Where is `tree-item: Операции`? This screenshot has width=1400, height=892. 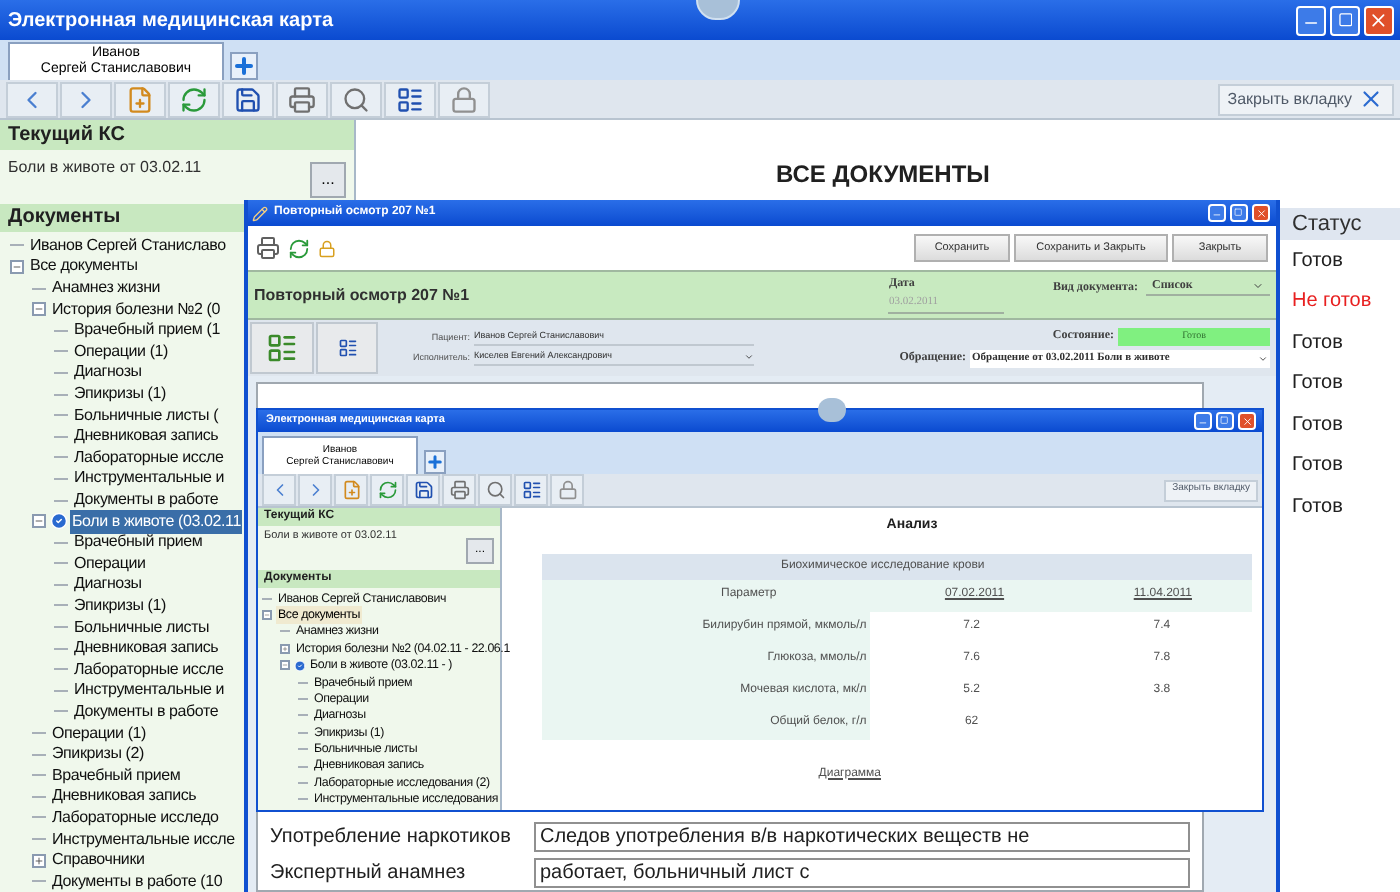 tree-item: Операции is located at coordinates (110, 563).